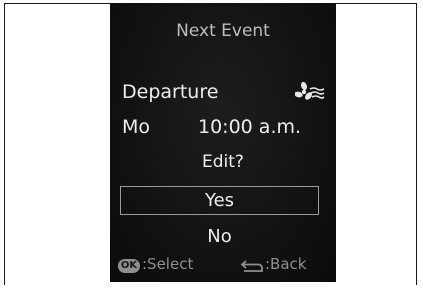 This screenshot has width=423, height=290. I want to click on option-no-label: No, so click(219, 236).